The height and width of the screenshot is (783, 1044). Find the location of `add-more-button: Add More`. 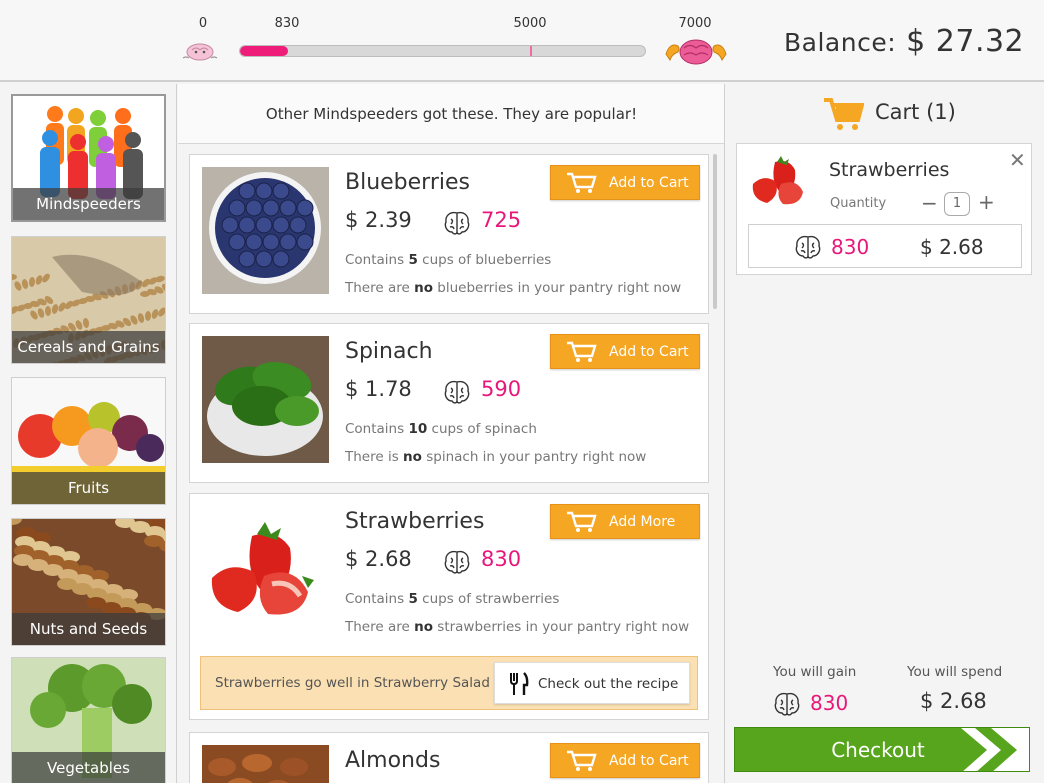

add-more-button: Add More is located at coordinates (625, 521).